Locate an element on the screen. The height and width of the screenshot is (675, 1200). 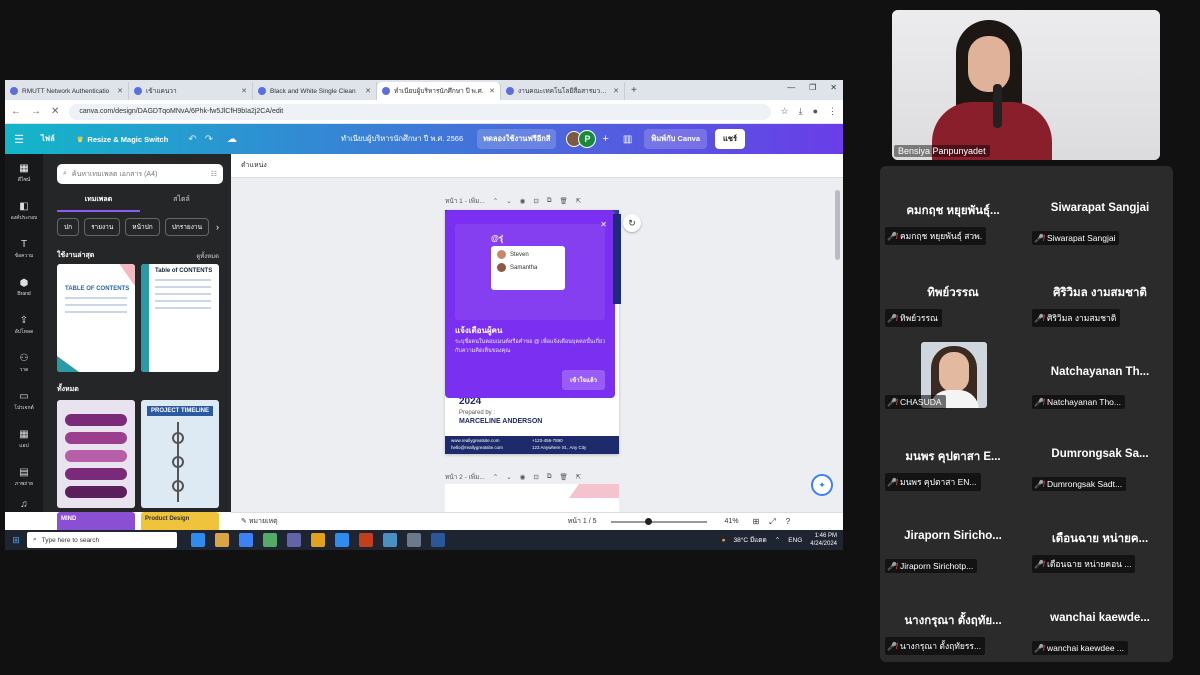
template-thumbnail: MIND is located at coordinates (96, 522).